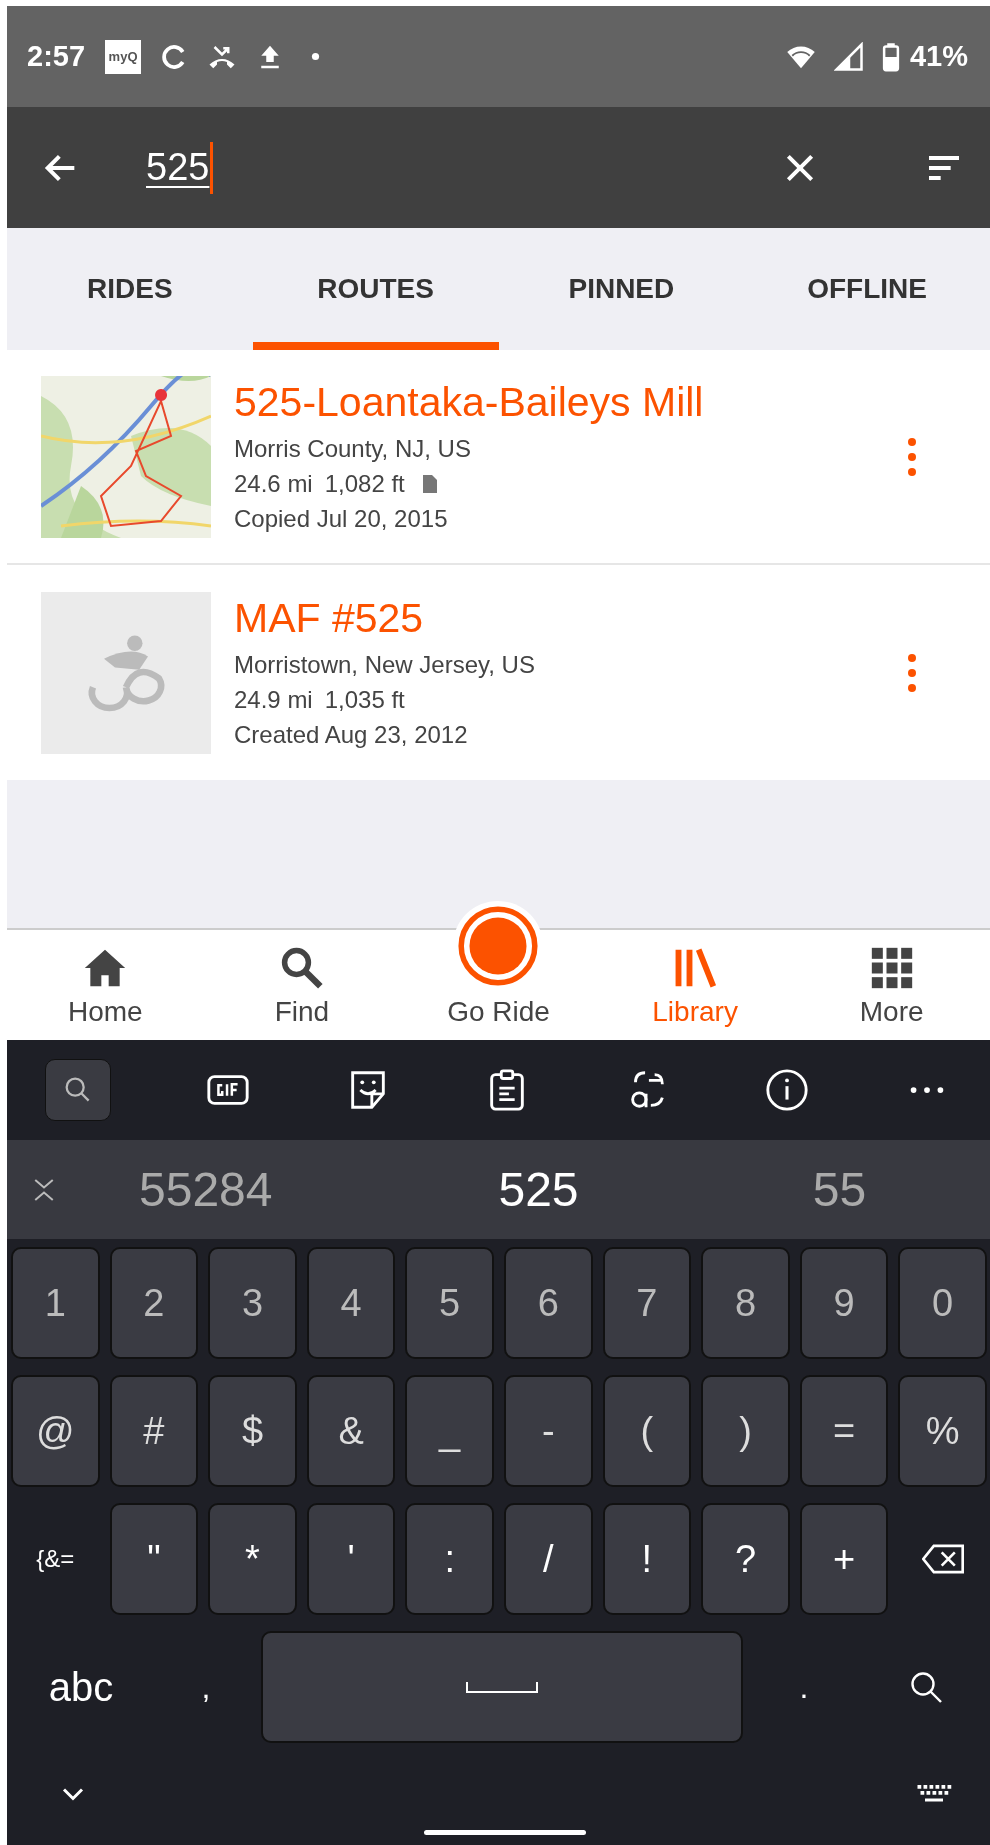 Image resolution: width=990 pixels, height=1845 pixels. I want to click on key: ', so click(351, 1559).